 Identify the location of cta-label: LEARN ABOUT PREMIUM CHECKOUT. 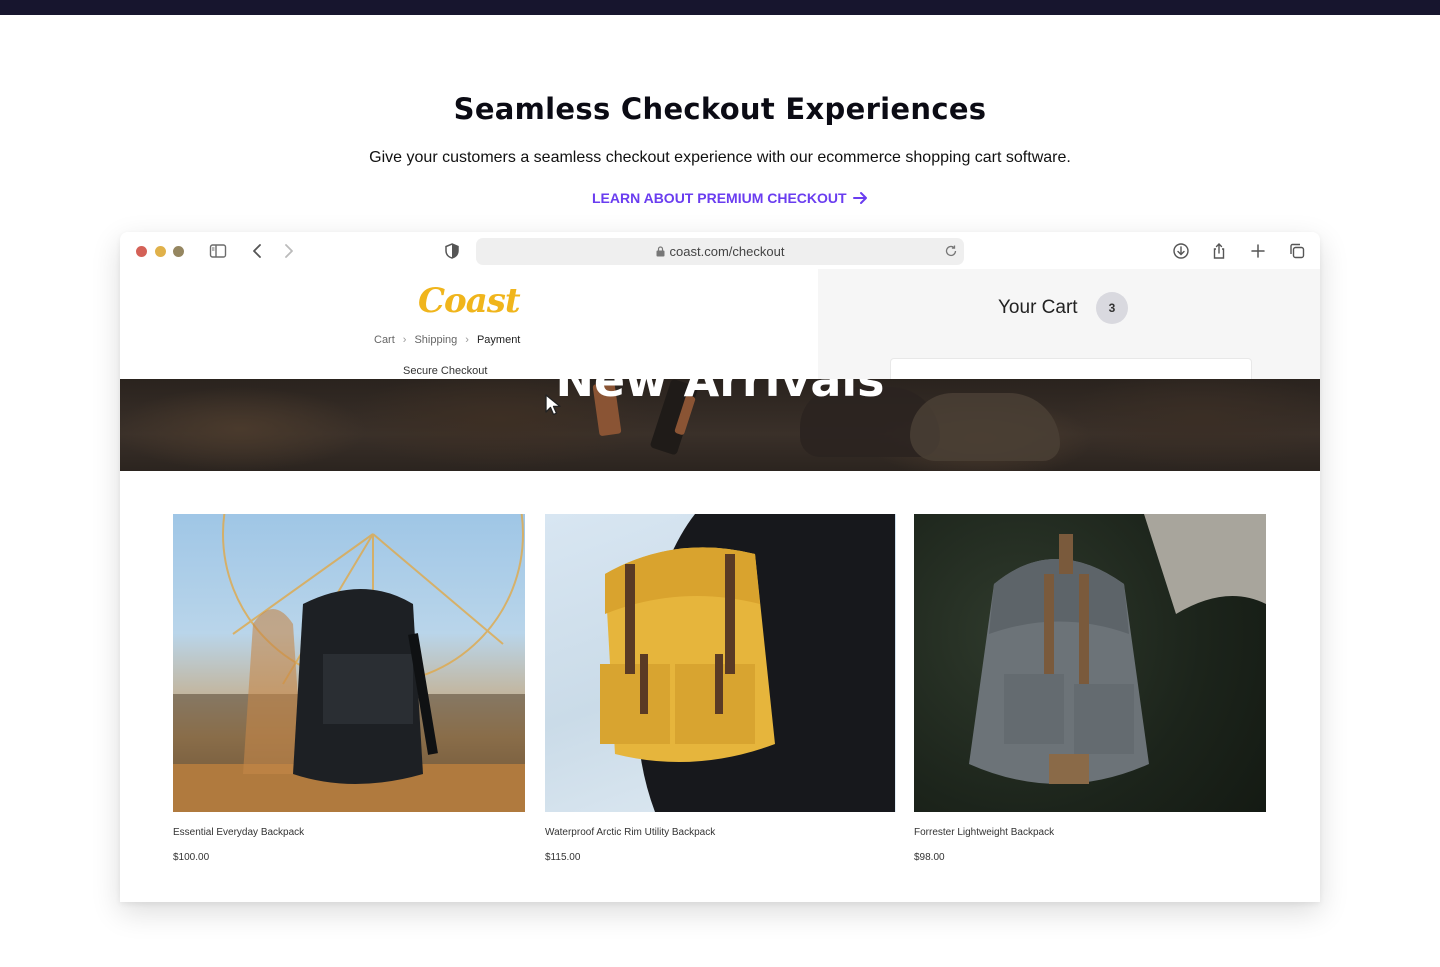
(719, 198).